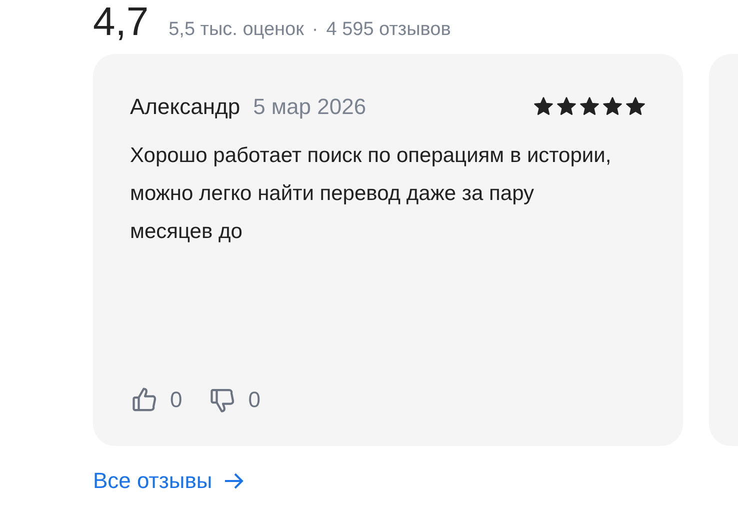  I want to click on review-date: 5 мар 2026, so click(309, 107).